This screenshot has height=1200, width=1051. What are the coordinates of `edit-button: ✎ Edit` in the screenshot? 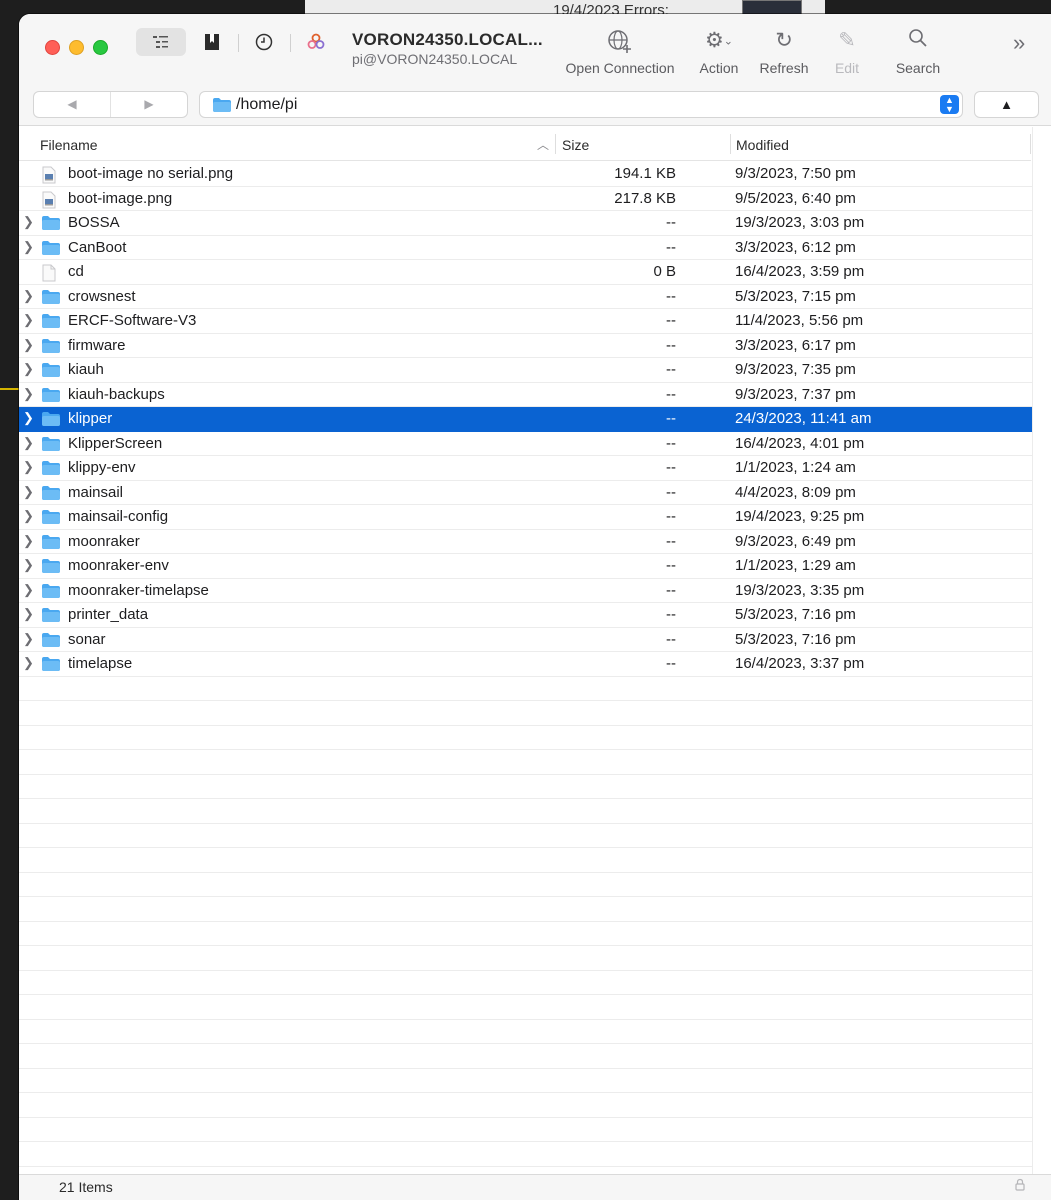 It's located at (847, 52).